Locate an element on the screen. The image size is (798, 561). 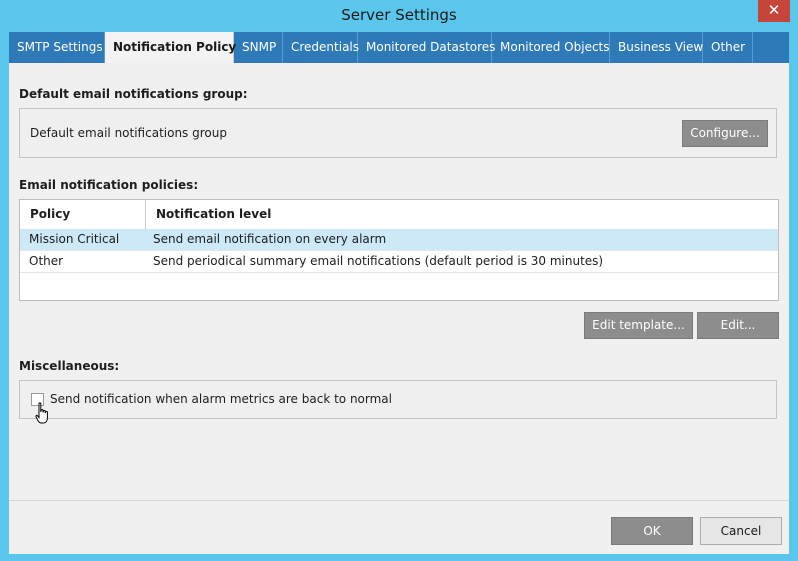
window-title: Server Settings is located at coordinates (399, 15).